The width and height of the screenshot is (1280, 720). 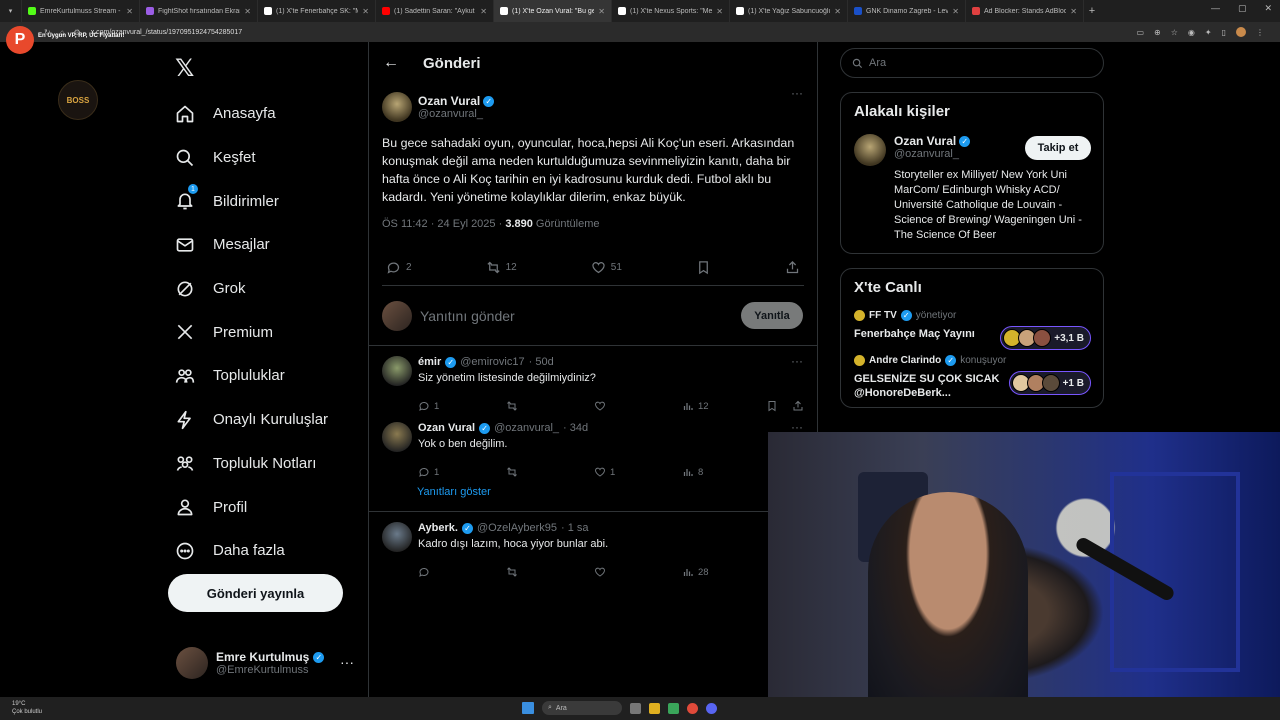 What do you see at coordinates (972, 63) in the screenshot?
I see `search-input: Ara` at bounding box center [972, 63].